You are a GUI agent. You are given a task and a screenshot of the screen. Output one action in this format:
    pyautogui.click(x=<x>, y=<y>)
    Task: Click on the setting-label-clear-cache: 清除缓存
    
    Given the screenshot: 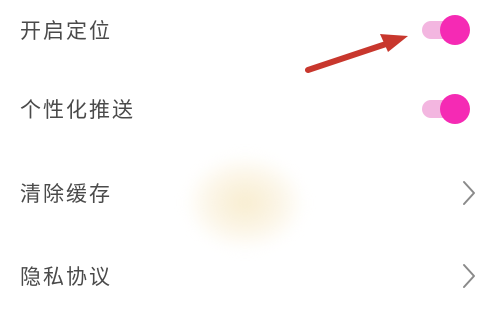 What is the action you would take?
    pyautogui.click(x=66, y=194)
    